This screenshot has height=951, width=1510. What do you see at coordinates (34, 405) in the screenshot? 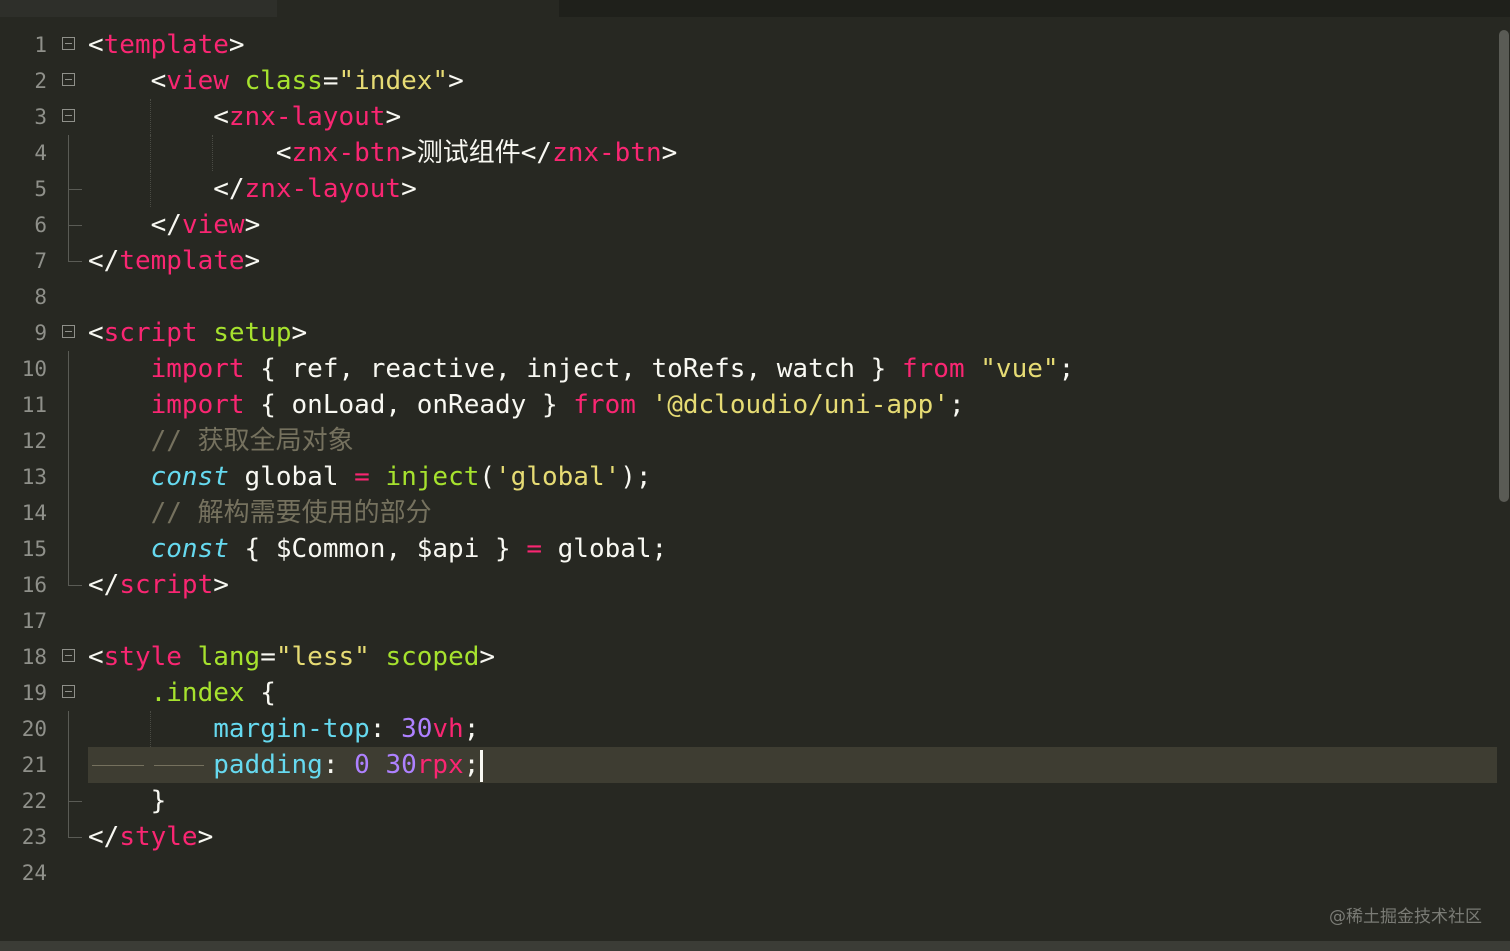
I see `line-number: 11` at bounding box center [34, 405].